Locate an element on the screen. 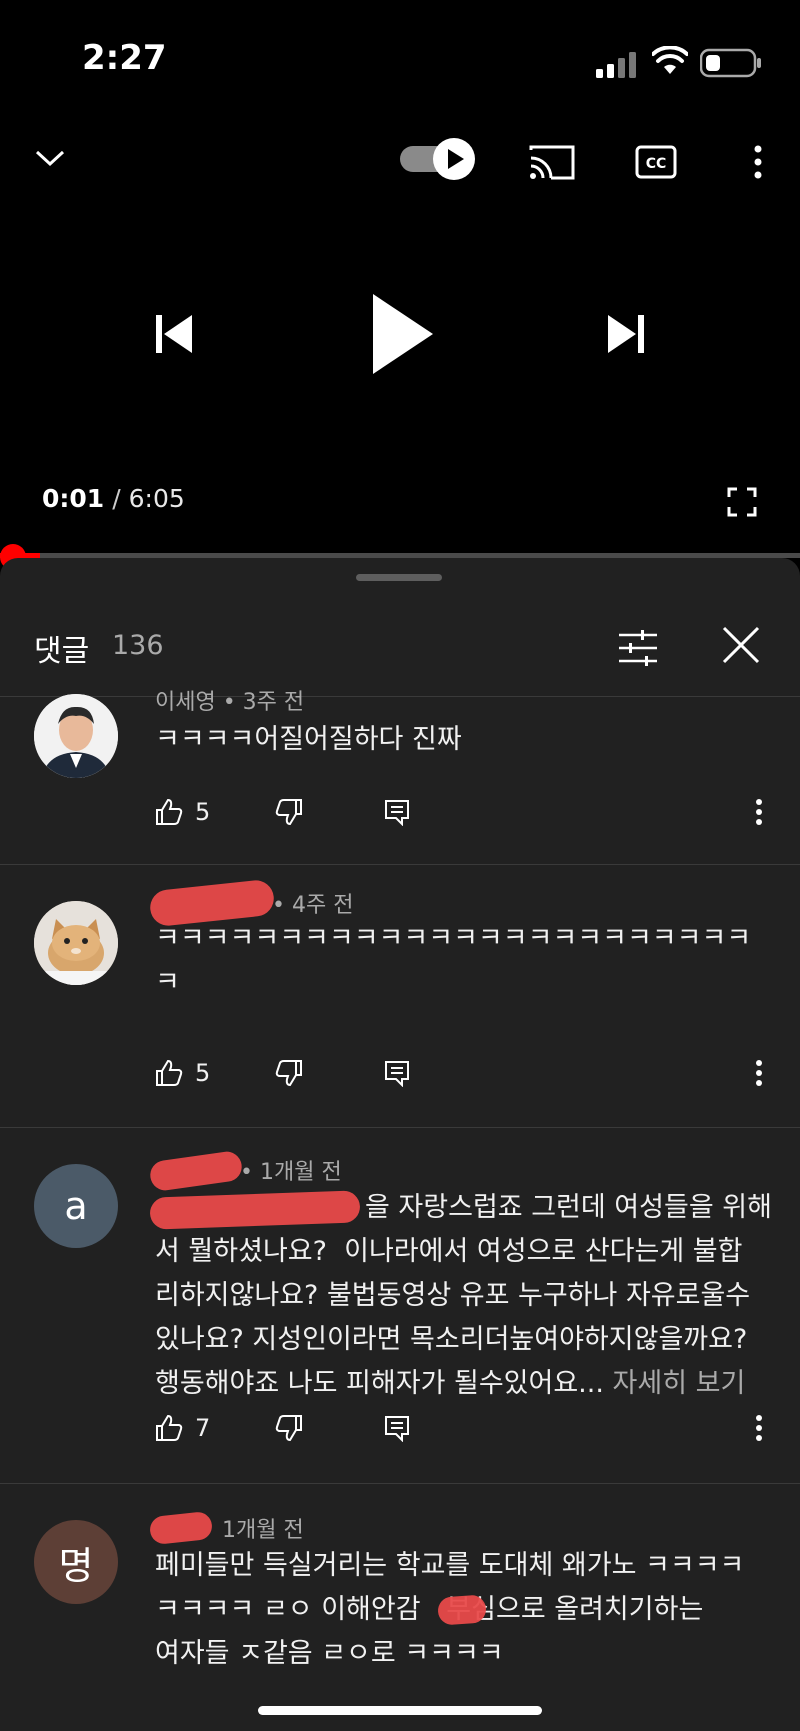 The width and height of the screenshot is (800, 1731). time-readout: 0:01/6:05 is located at coordinates (113, 498).